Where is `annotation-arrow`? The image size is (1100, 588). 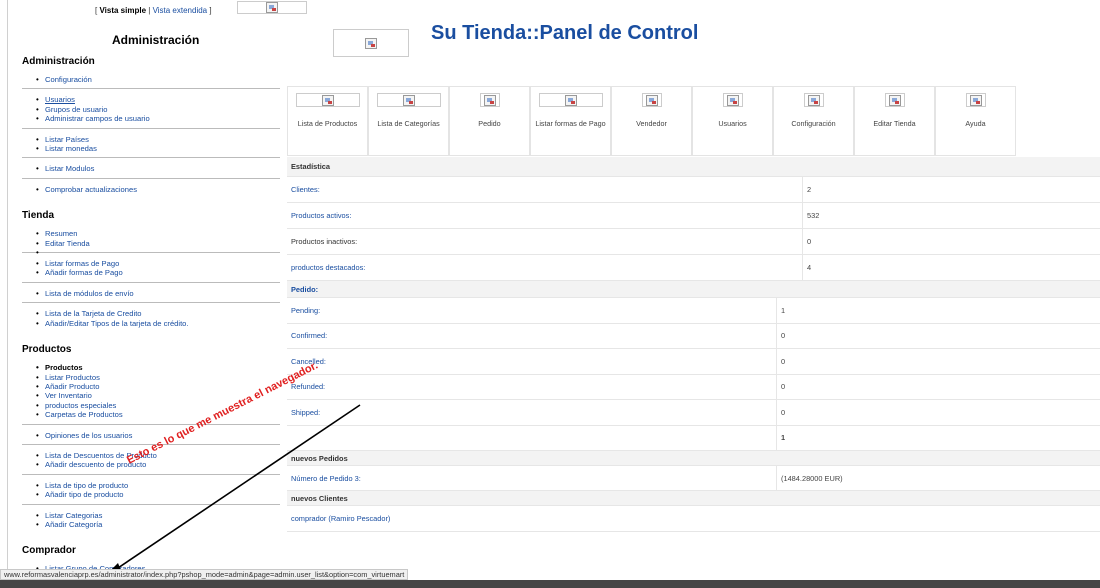
annotation-arrow is located at coordinates (232, 490).